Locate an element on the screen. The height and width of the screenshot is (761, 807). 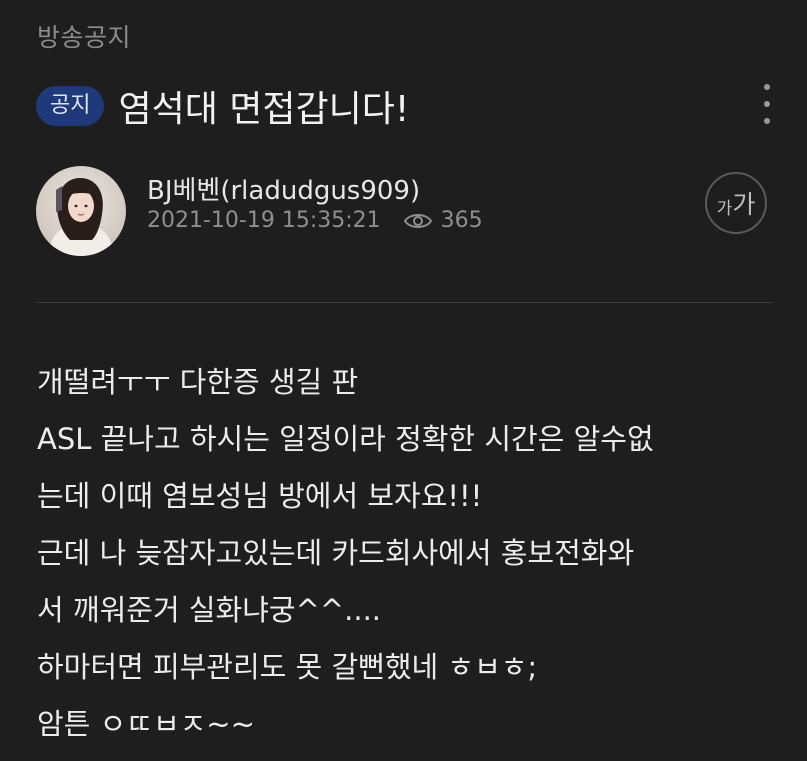
post-body-line: ASL 끝나고 하시는 일정이라 정확한 시간은 알수없 is located at coordinates (345, 439).